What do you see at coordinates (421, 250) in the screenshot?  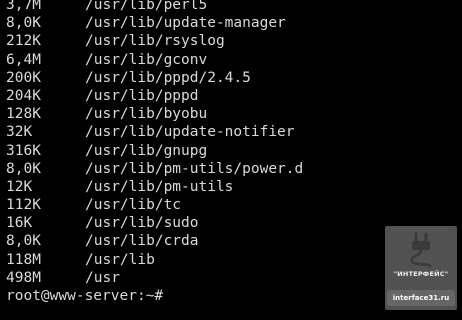 I see `usb-plug-icon` at bounding box center [421, 250].